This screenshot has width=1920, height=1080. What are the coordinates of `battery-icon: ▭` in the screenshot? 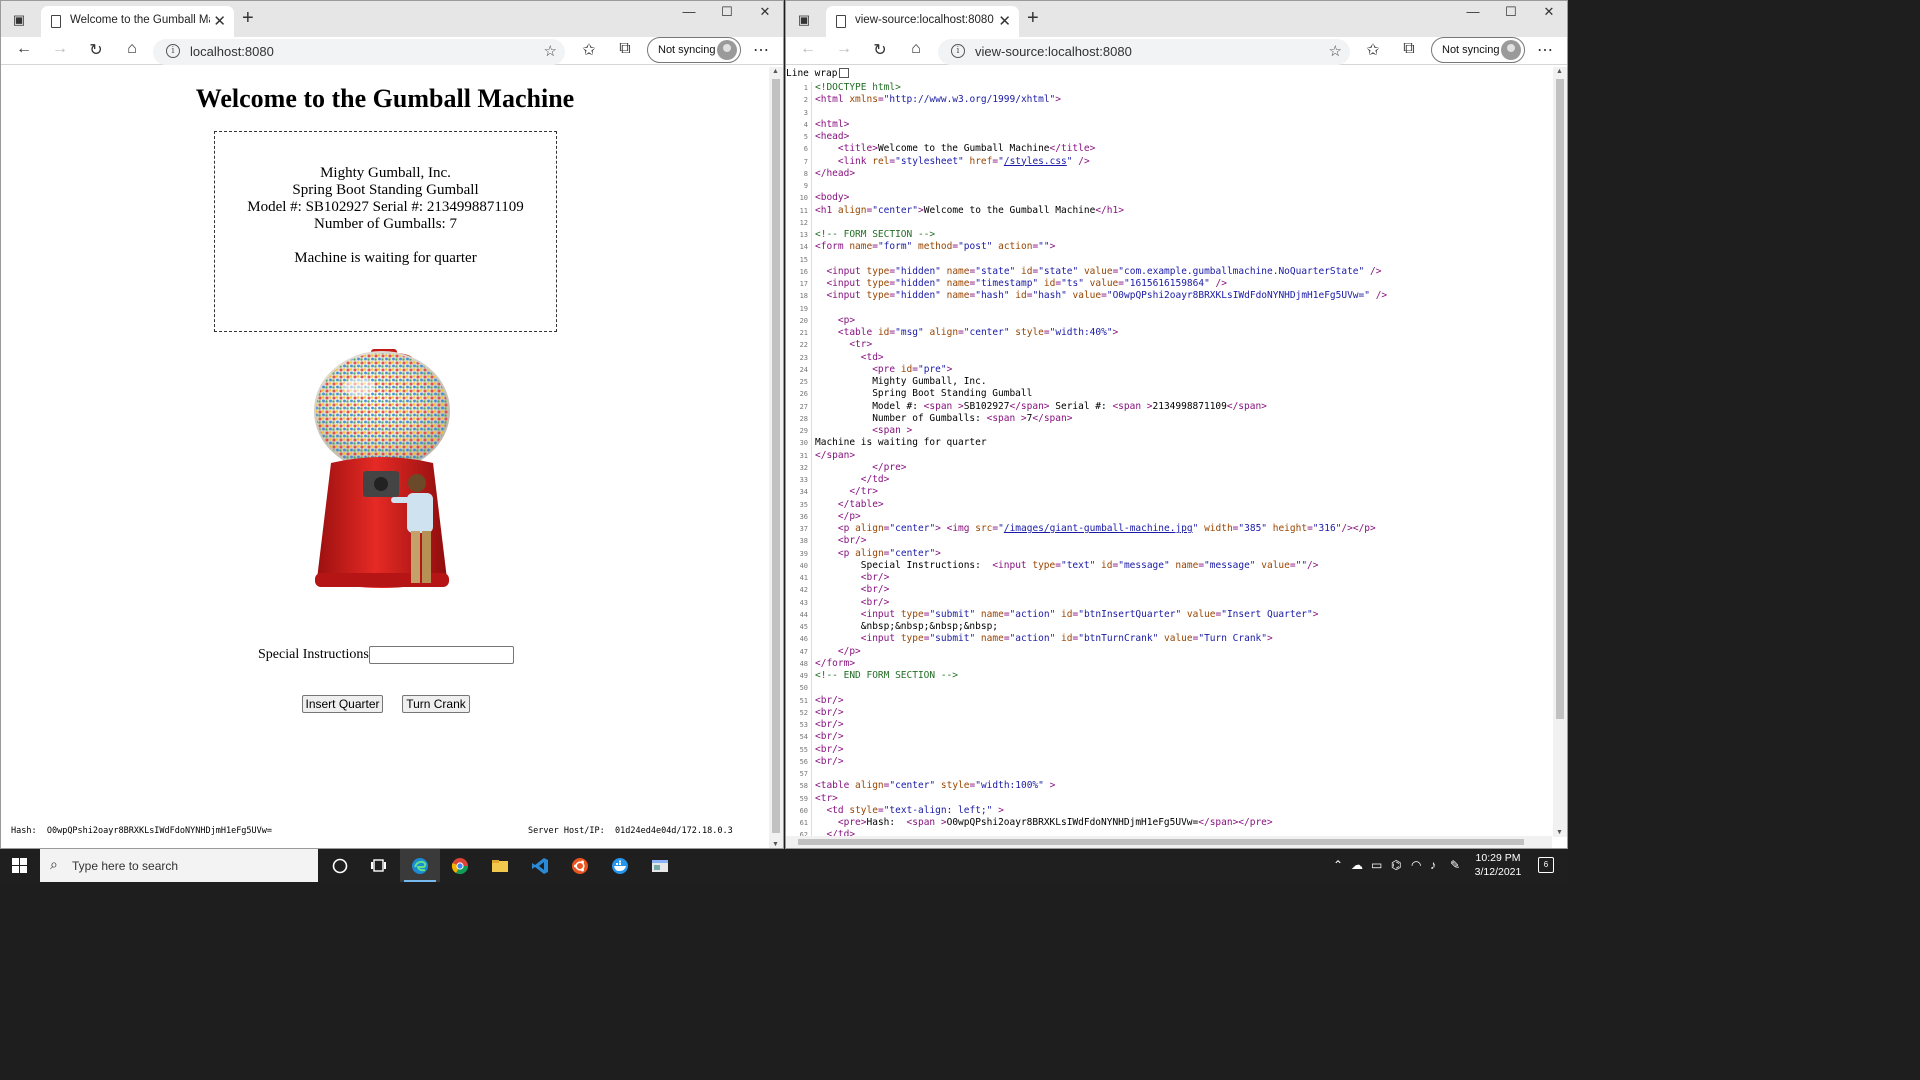 It's located at (1376, 865).